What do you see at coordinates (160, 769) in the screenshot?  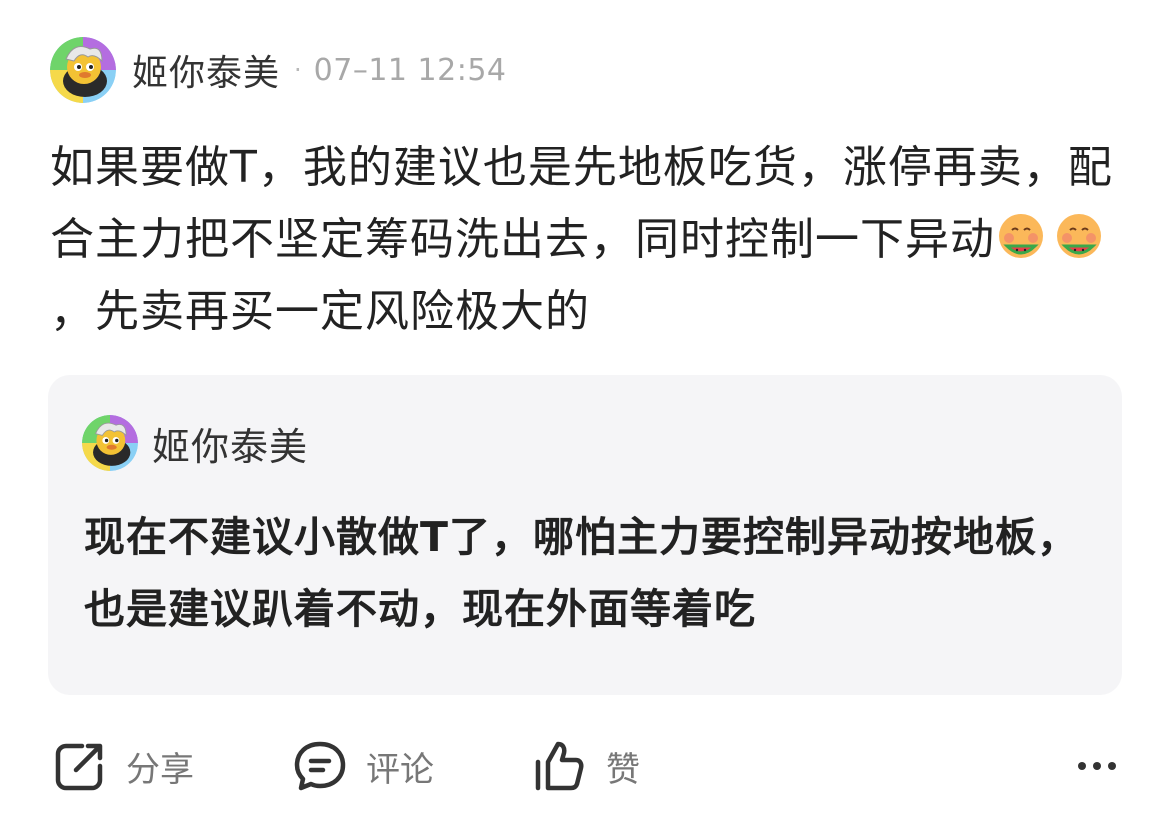 I see `share-label: 分享` at bounding box center [160, 769].